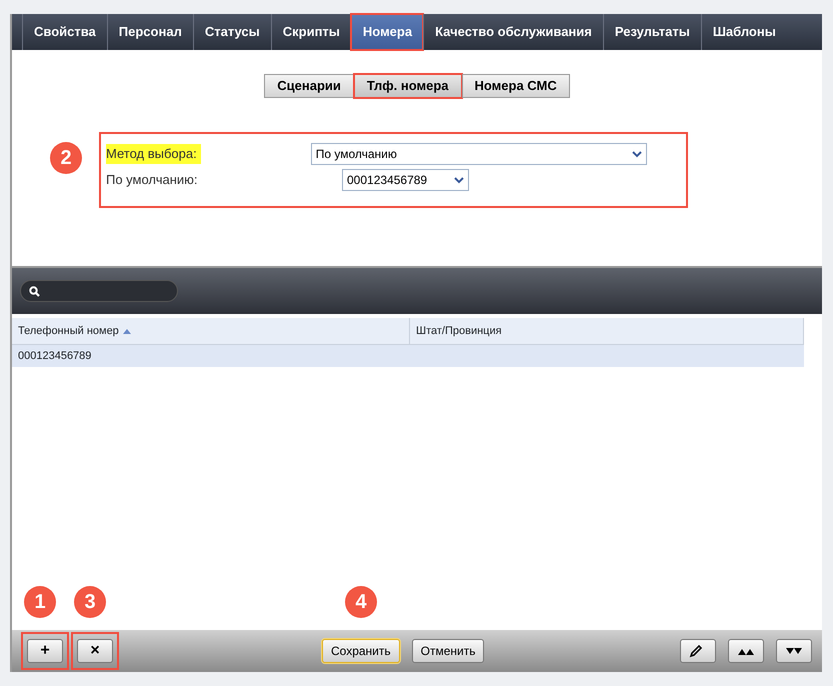  What do you see at coordinates (607, 331) in the screenshot?
I see `column-header: Штат/Провинция` at bounding box center [607, 331].